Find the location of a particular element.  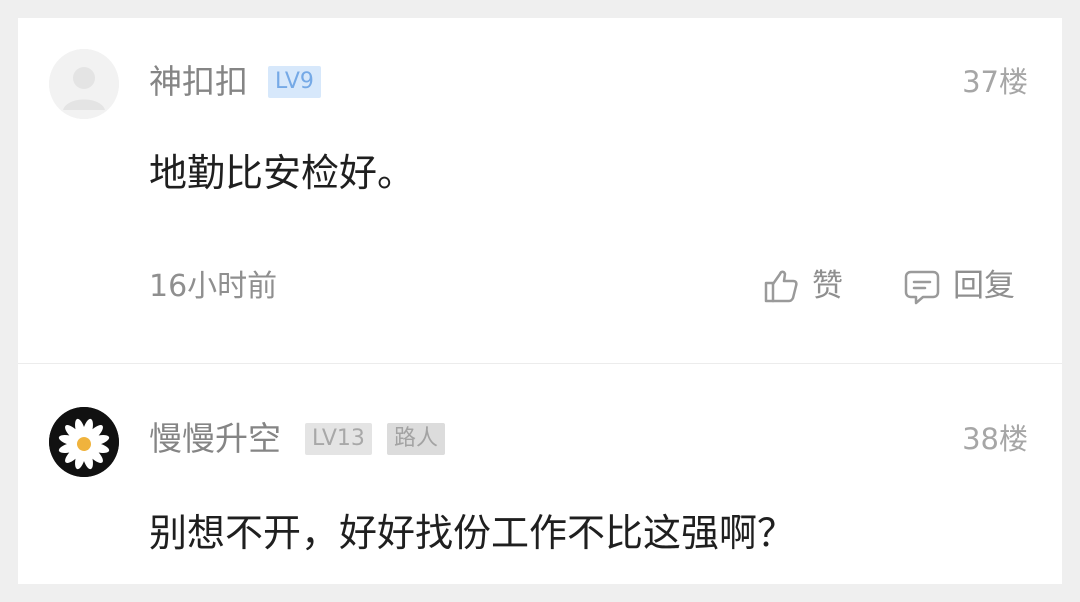

comment-content: 别想不开，好好找份工作不比这强啊？ is located at coordinates (472, 533).